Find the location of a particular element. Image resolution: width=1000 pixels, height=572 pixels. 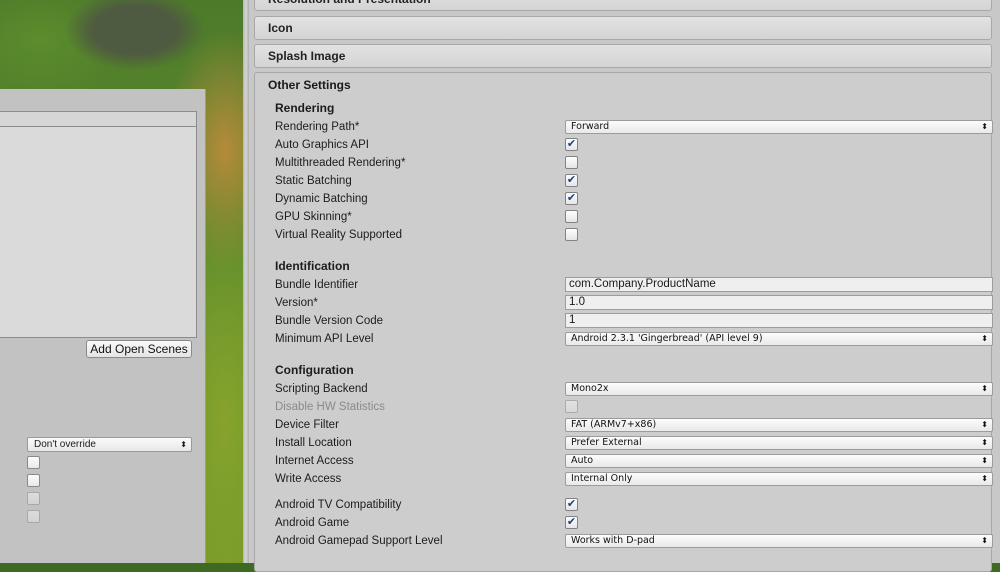

internet-access-dropdown: Auto ⬍ is located at coordinates (779, 461).